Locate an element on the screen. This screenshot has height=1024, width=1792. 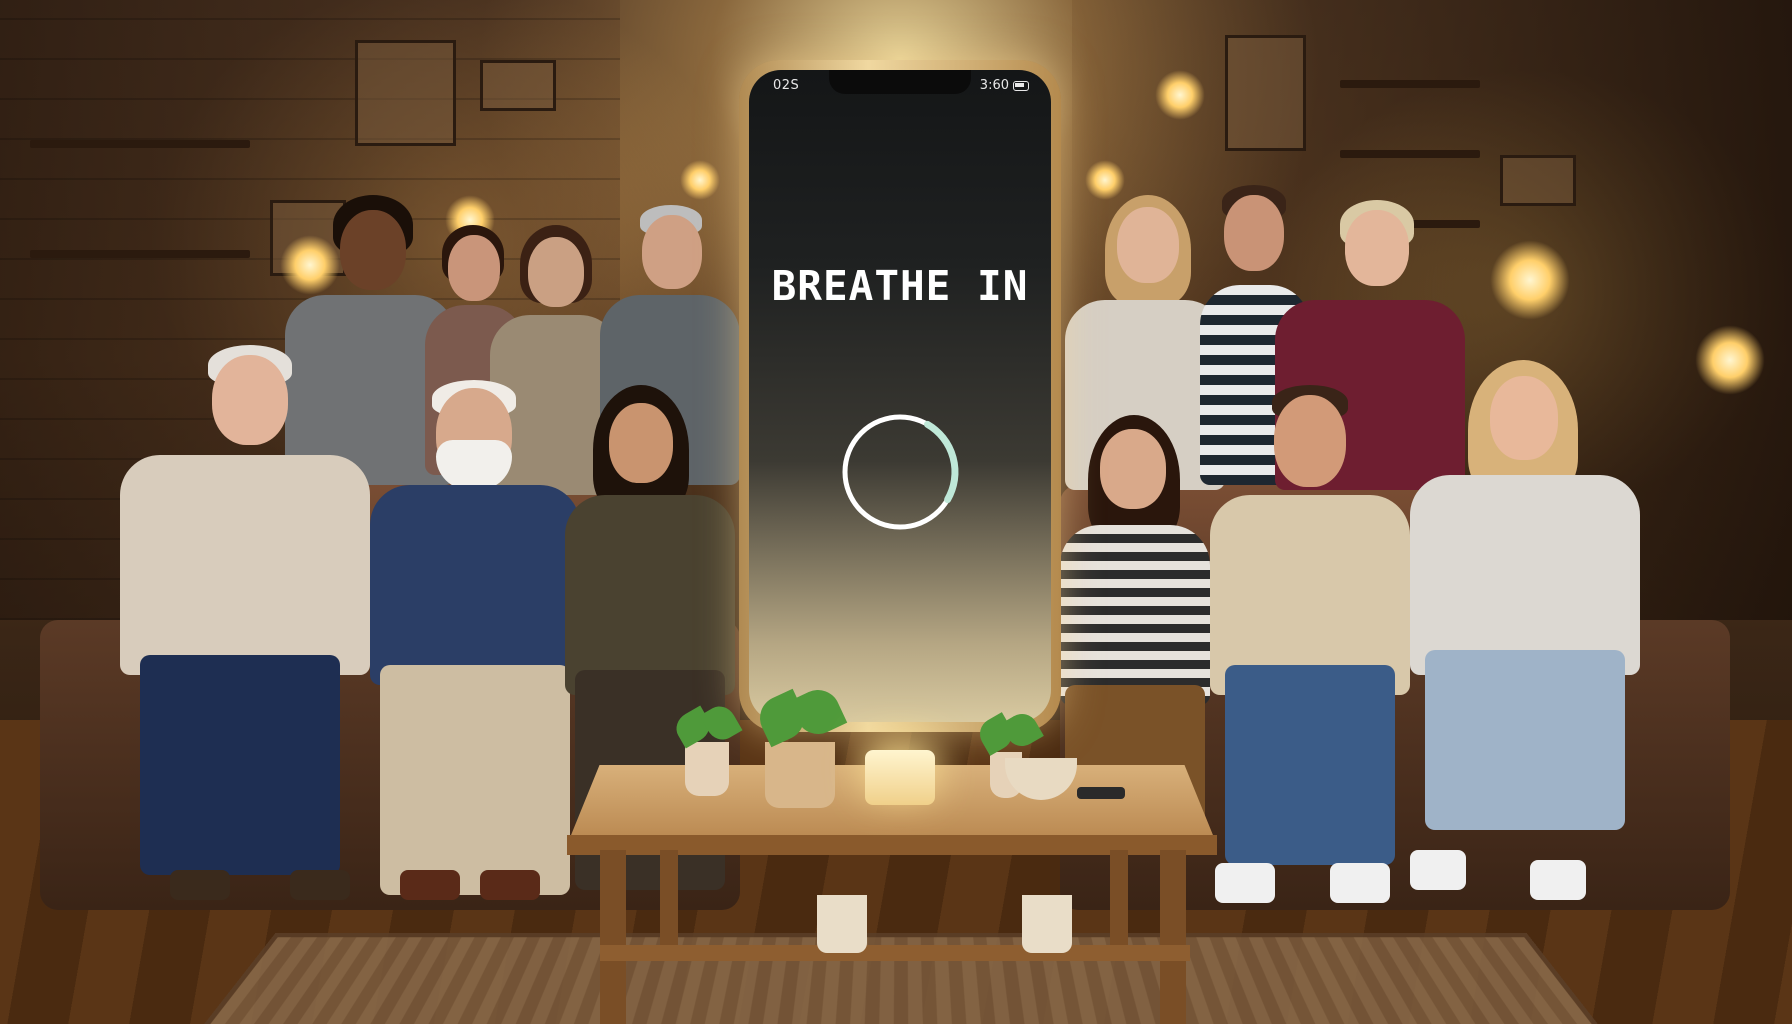
status-bar-time: 02S is located at coordinates (786, 85).